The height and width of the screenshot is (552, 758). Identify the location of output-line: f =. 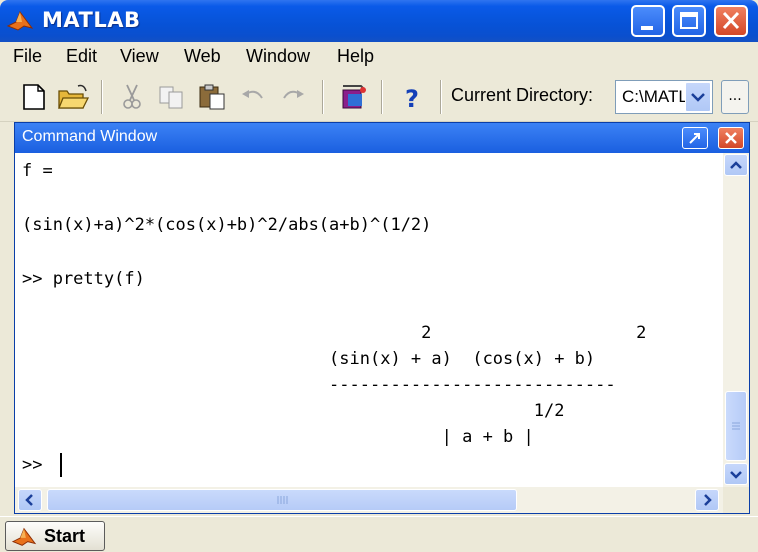
(37, 171).